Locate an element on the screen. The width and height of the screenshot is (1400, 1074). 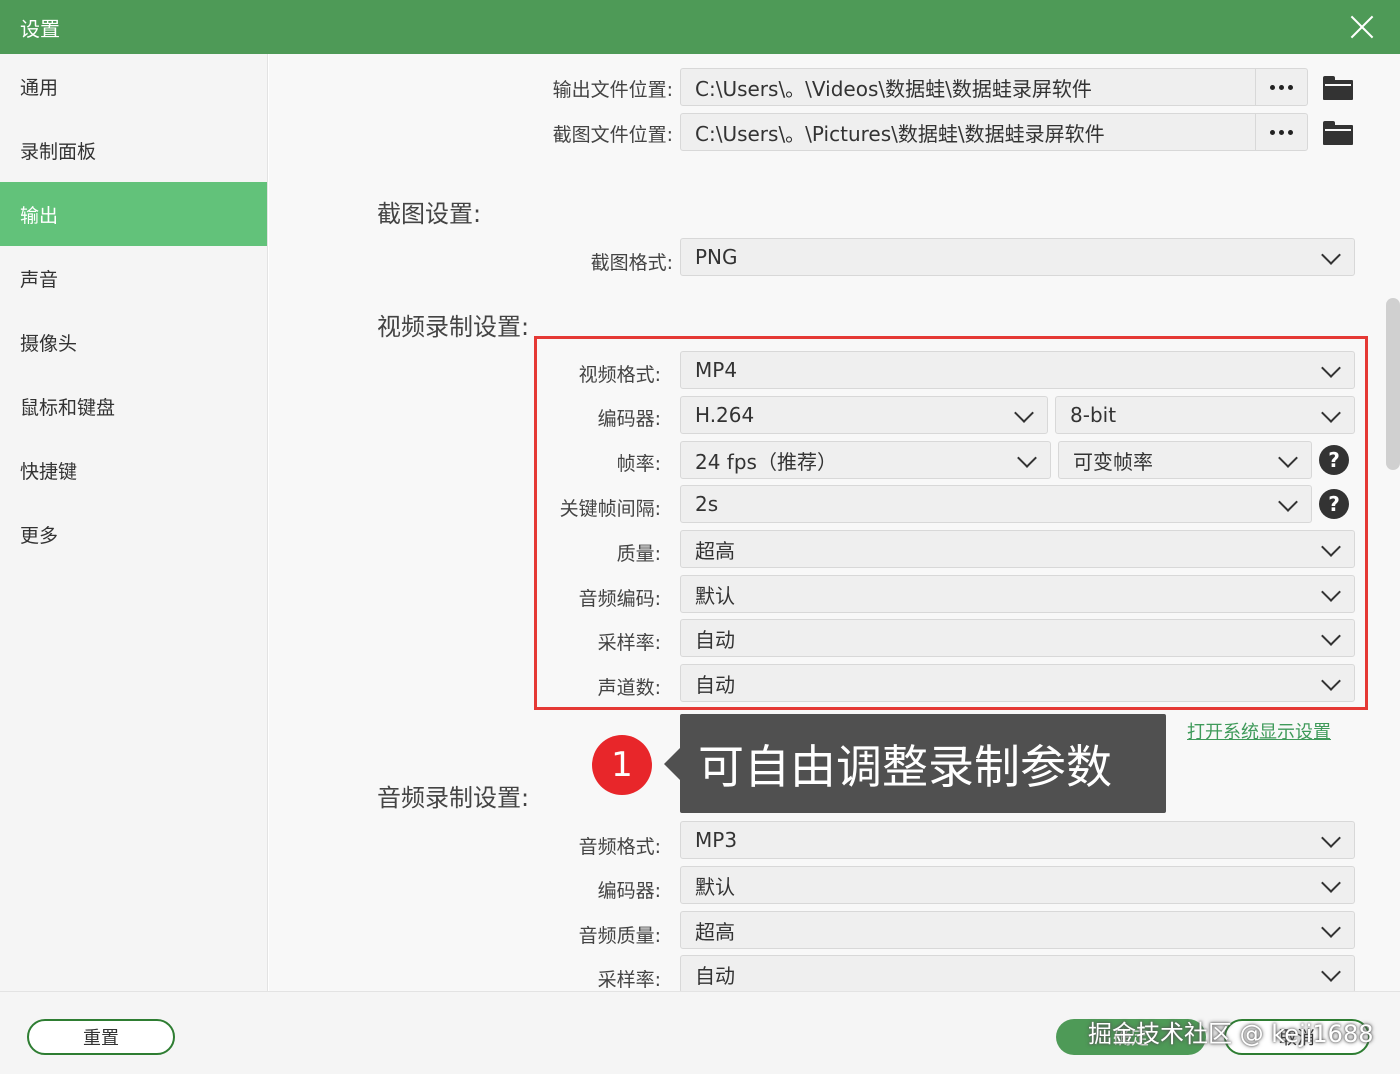
sidebar-item-label: 声音 is located at coordinates (39, 279).